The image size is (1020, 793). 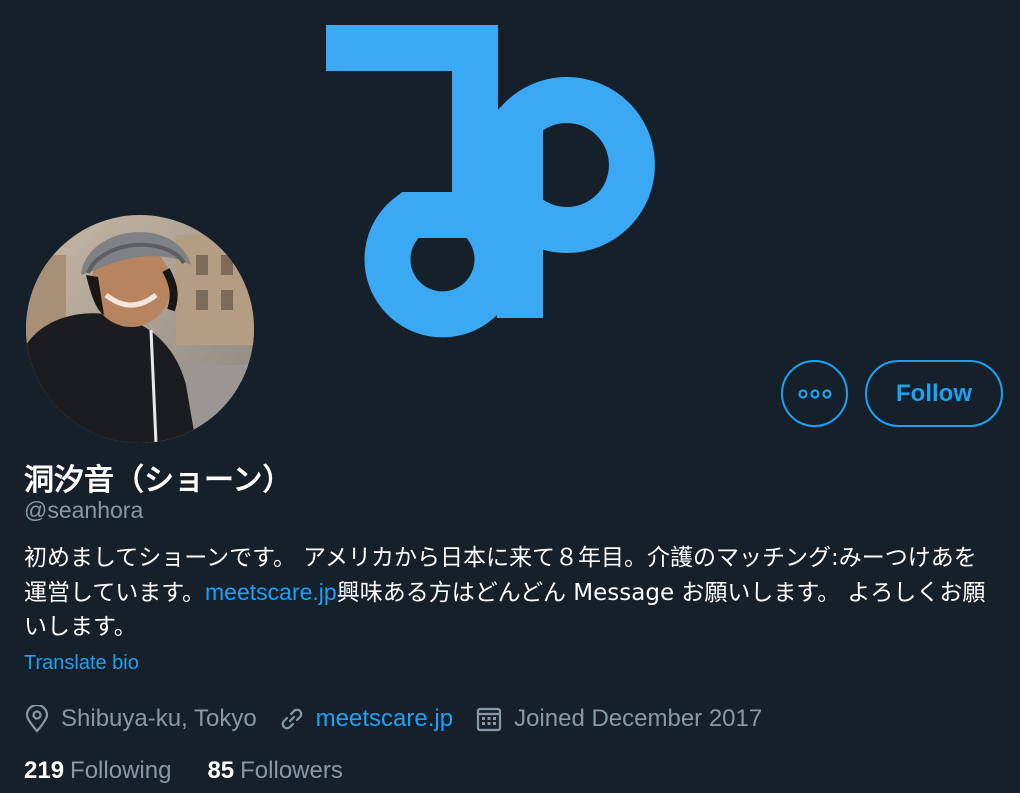 I want to click on user-handle: @seanhora, so click(x=84, y=510).